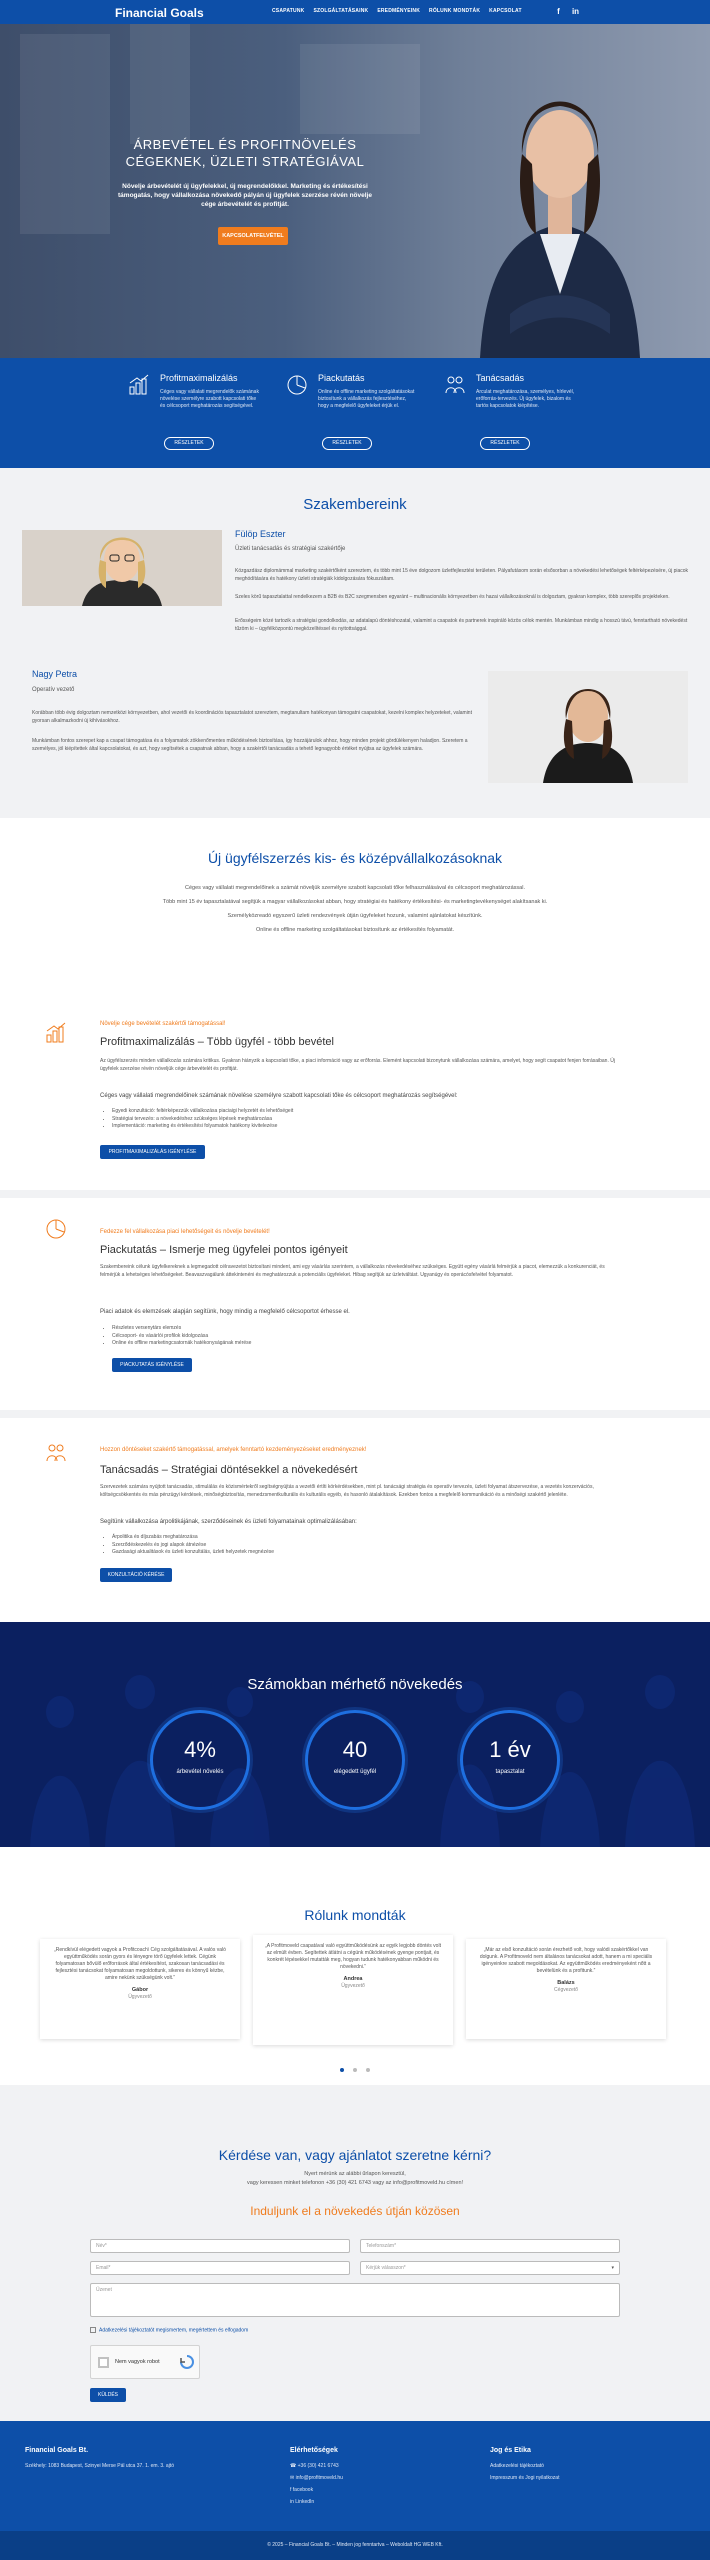 Image resolution: width=710 pixels, height=2560 pixels. I want to click on footer-facebook-text: facebook, so click(303, 2490).